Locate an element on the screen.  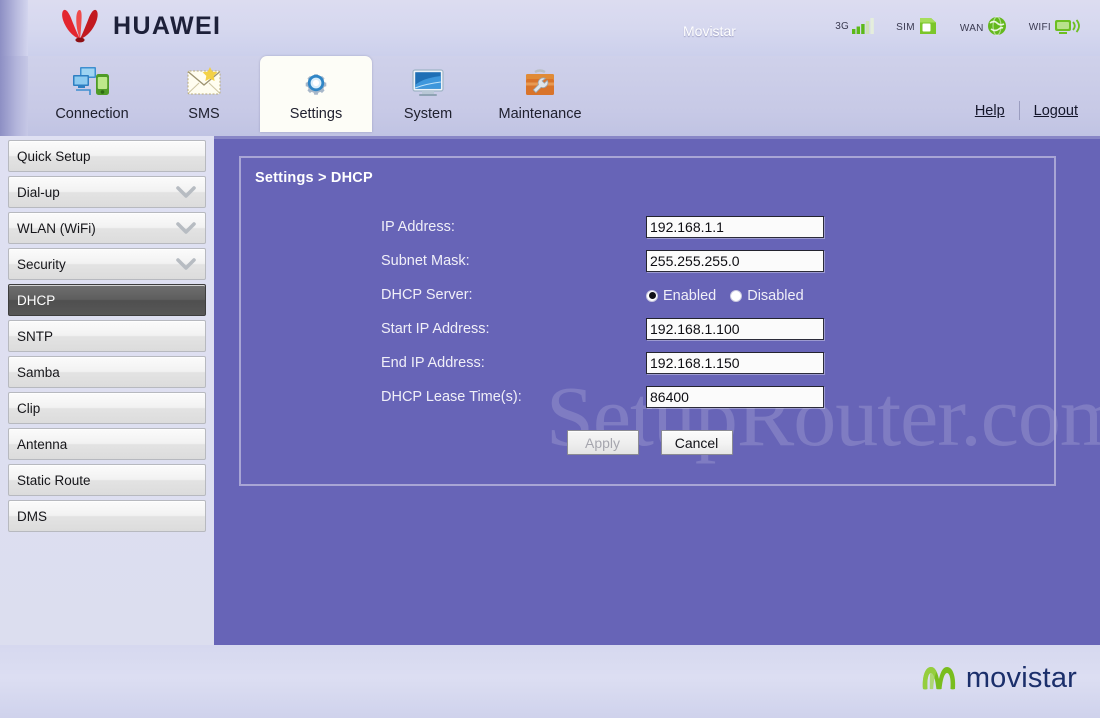
radio-disabled-icon is located at coordinates (736, 295).